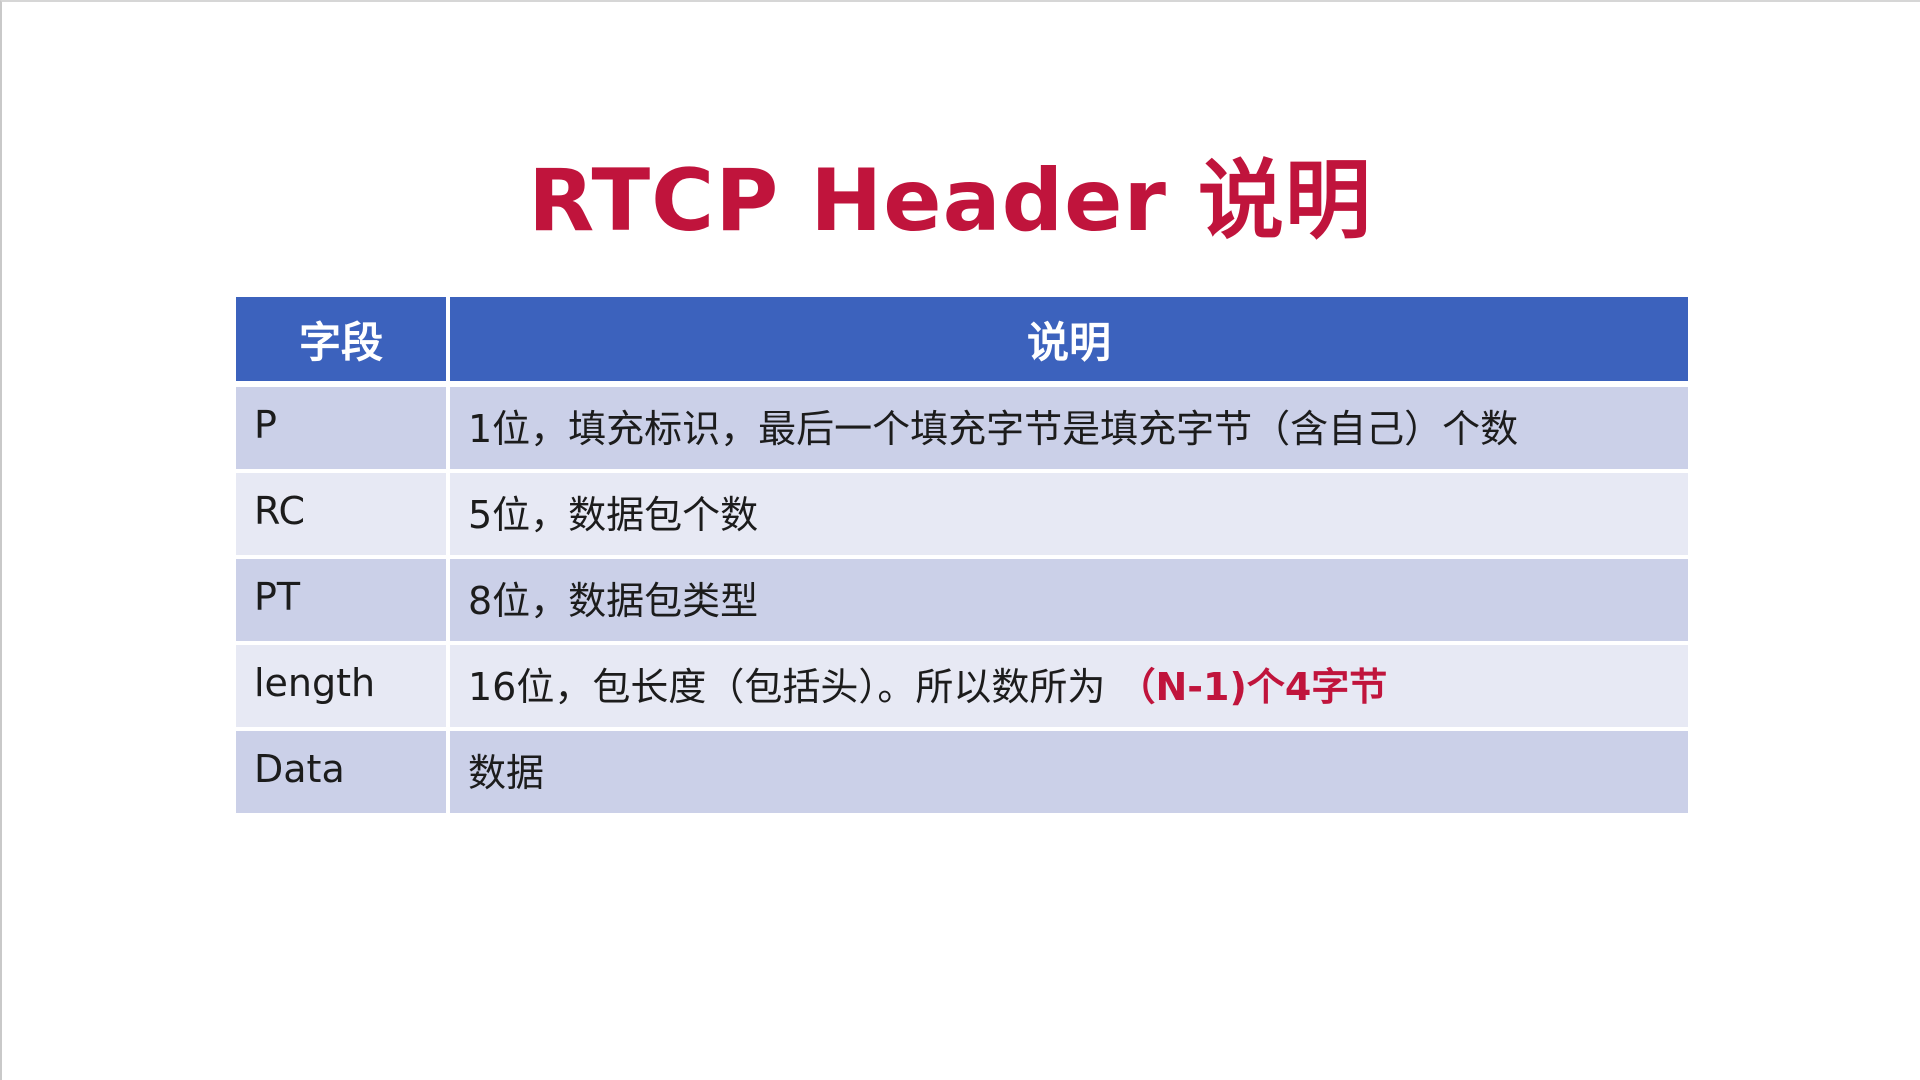  I want to click on field-name-cell: RC, so click(343, 515).